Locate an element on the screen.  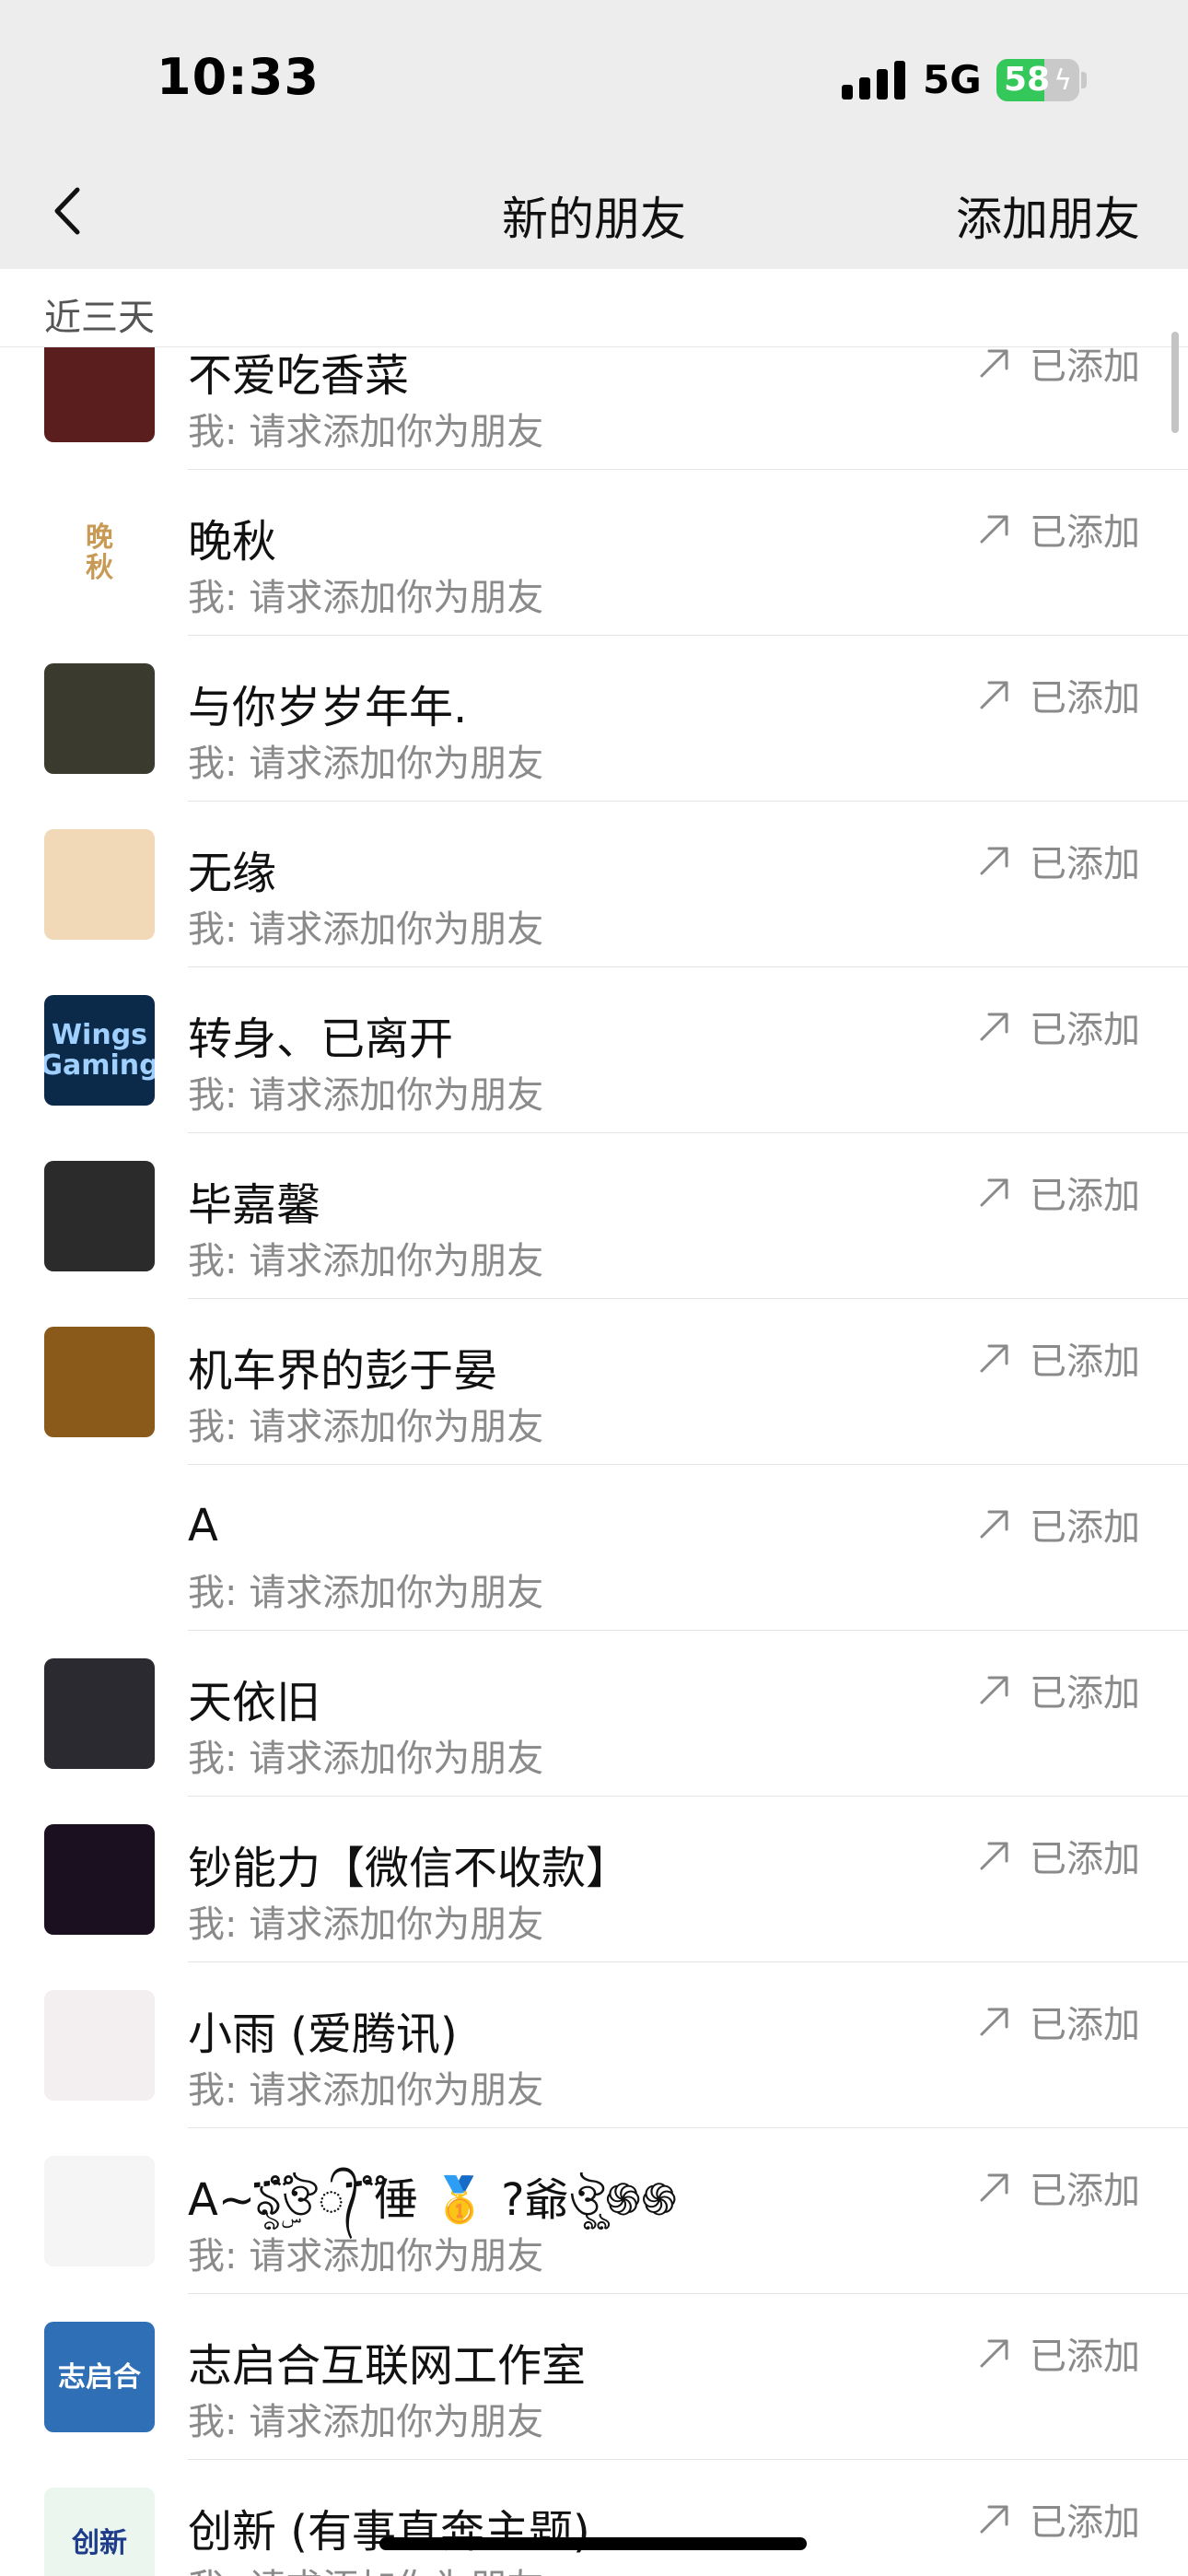
avatar: 志启合 is located at coordinates (99, 2377).